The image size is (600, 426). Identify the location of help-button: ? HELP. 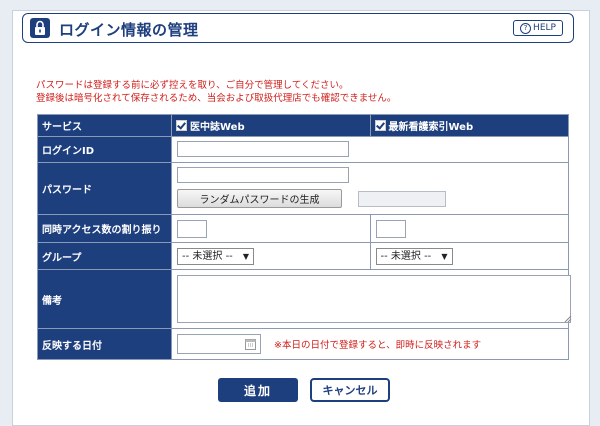
(538, 28).